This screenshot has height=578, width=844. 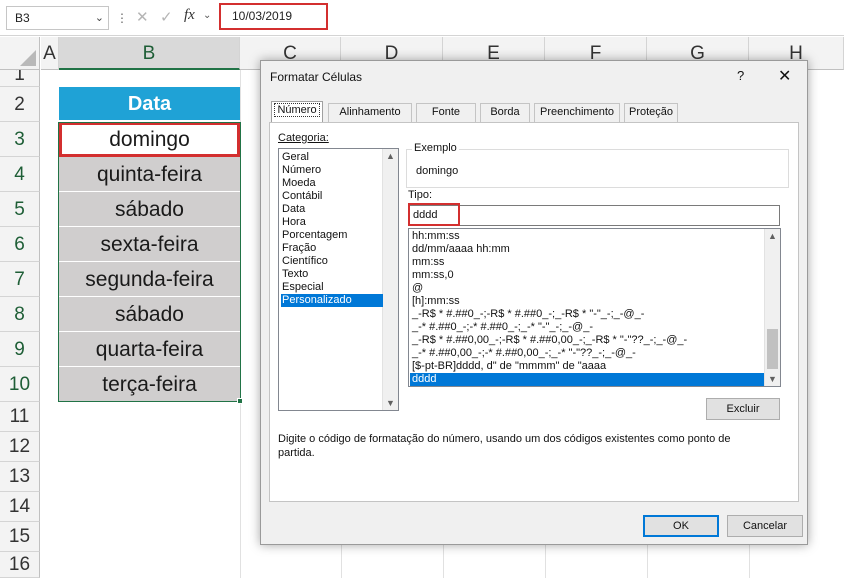 I want to click on name-box: B3 ⌄, so click(x=57, y=18).